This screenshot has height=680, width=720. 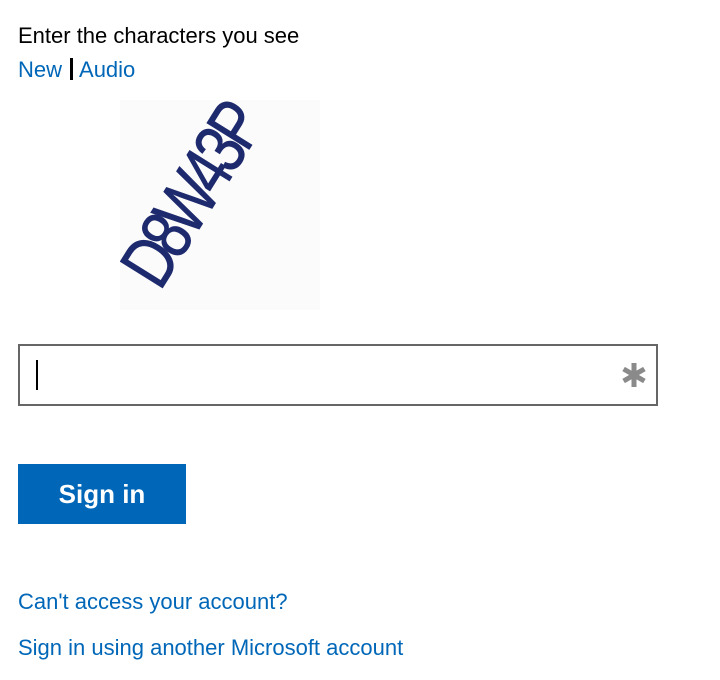 I want to click on asterisk-icon, so click(x=634, y=375).